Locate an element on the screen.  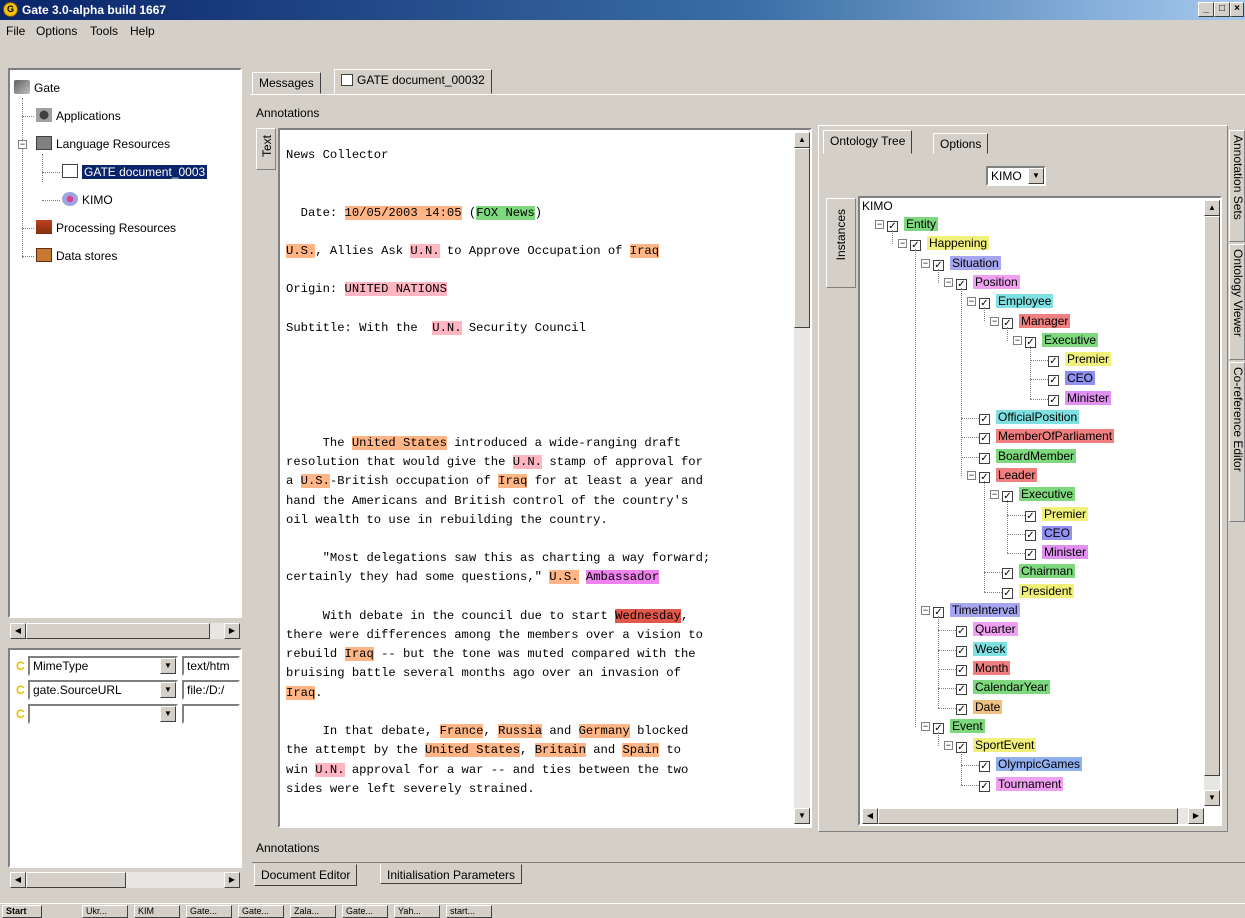
ontology-node: ✓ President is located at coordinates (1038, 591).